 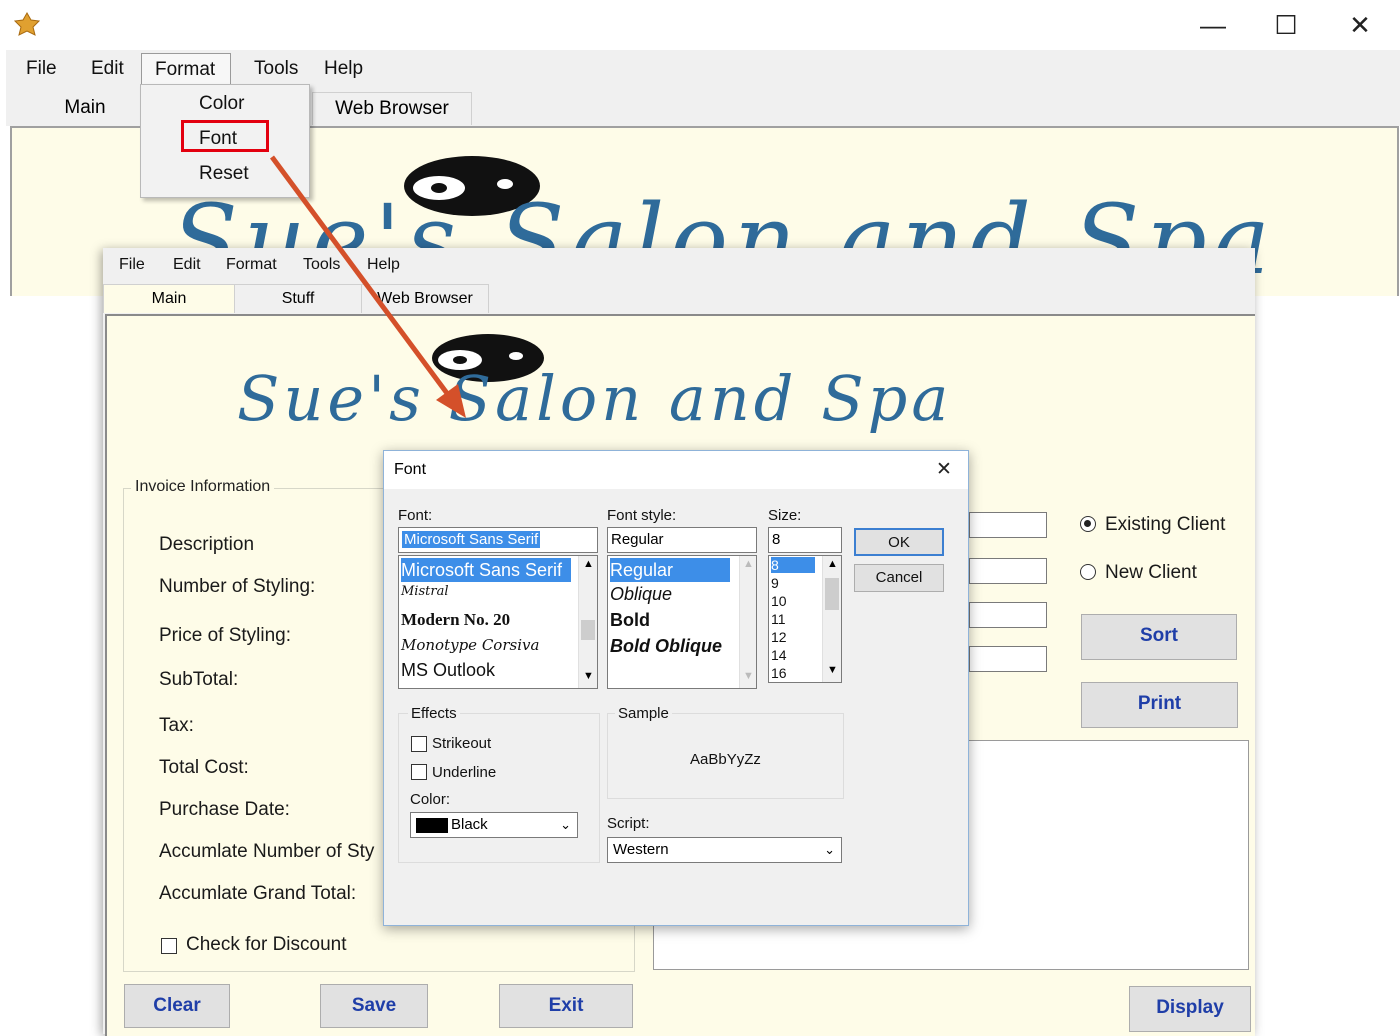 What do you see at coordinates (785, 515) in the screenshot?
I see `size-label: Size:` at bounding box center [785, 515].